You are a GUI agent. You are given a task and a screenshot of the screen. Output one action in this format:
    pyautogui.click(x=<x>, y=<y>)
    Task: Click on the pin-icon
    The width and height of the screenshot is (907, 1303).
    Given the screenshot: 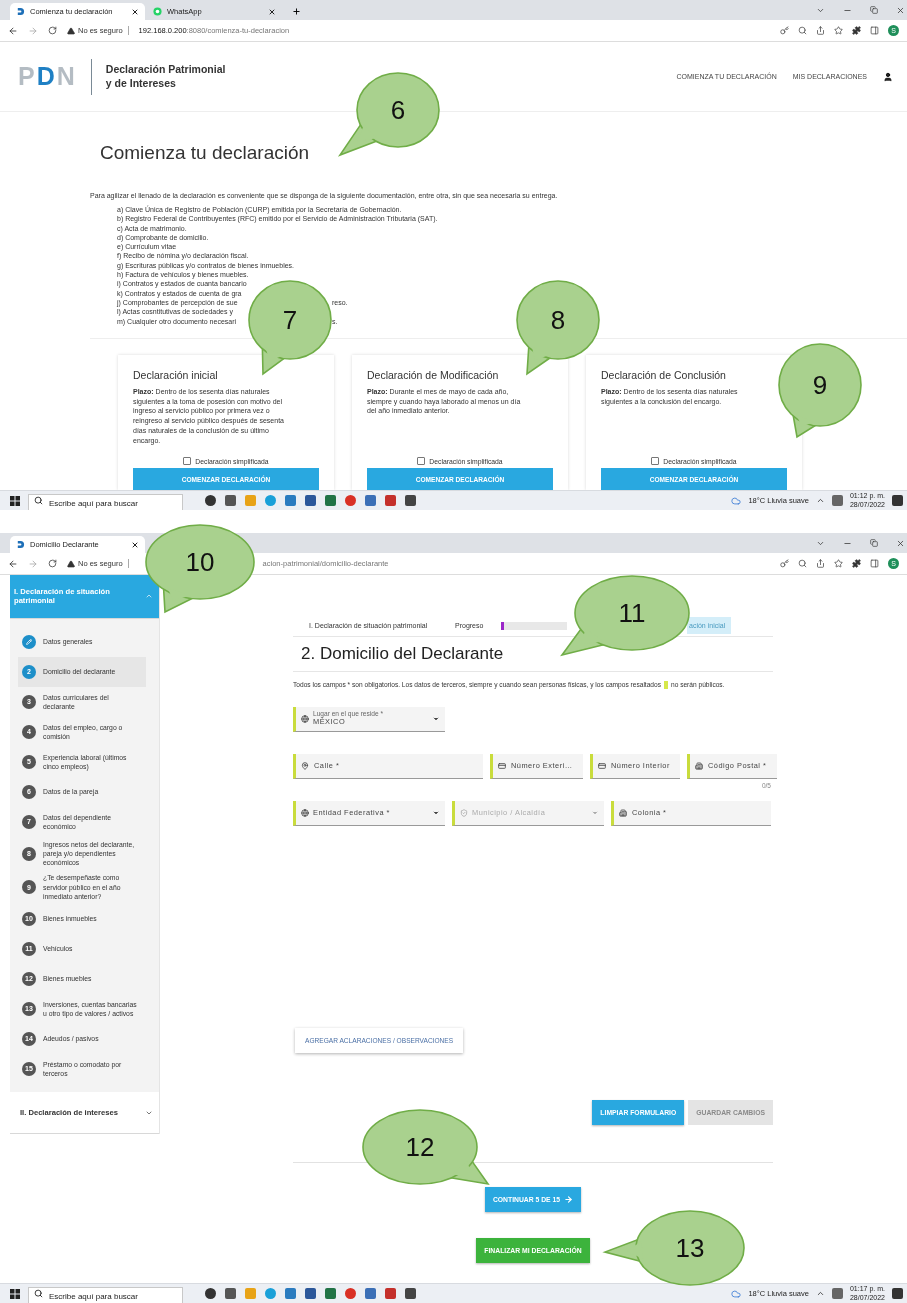 What is the action you would take?
    pyautogui.click(x=305, y=765)
    